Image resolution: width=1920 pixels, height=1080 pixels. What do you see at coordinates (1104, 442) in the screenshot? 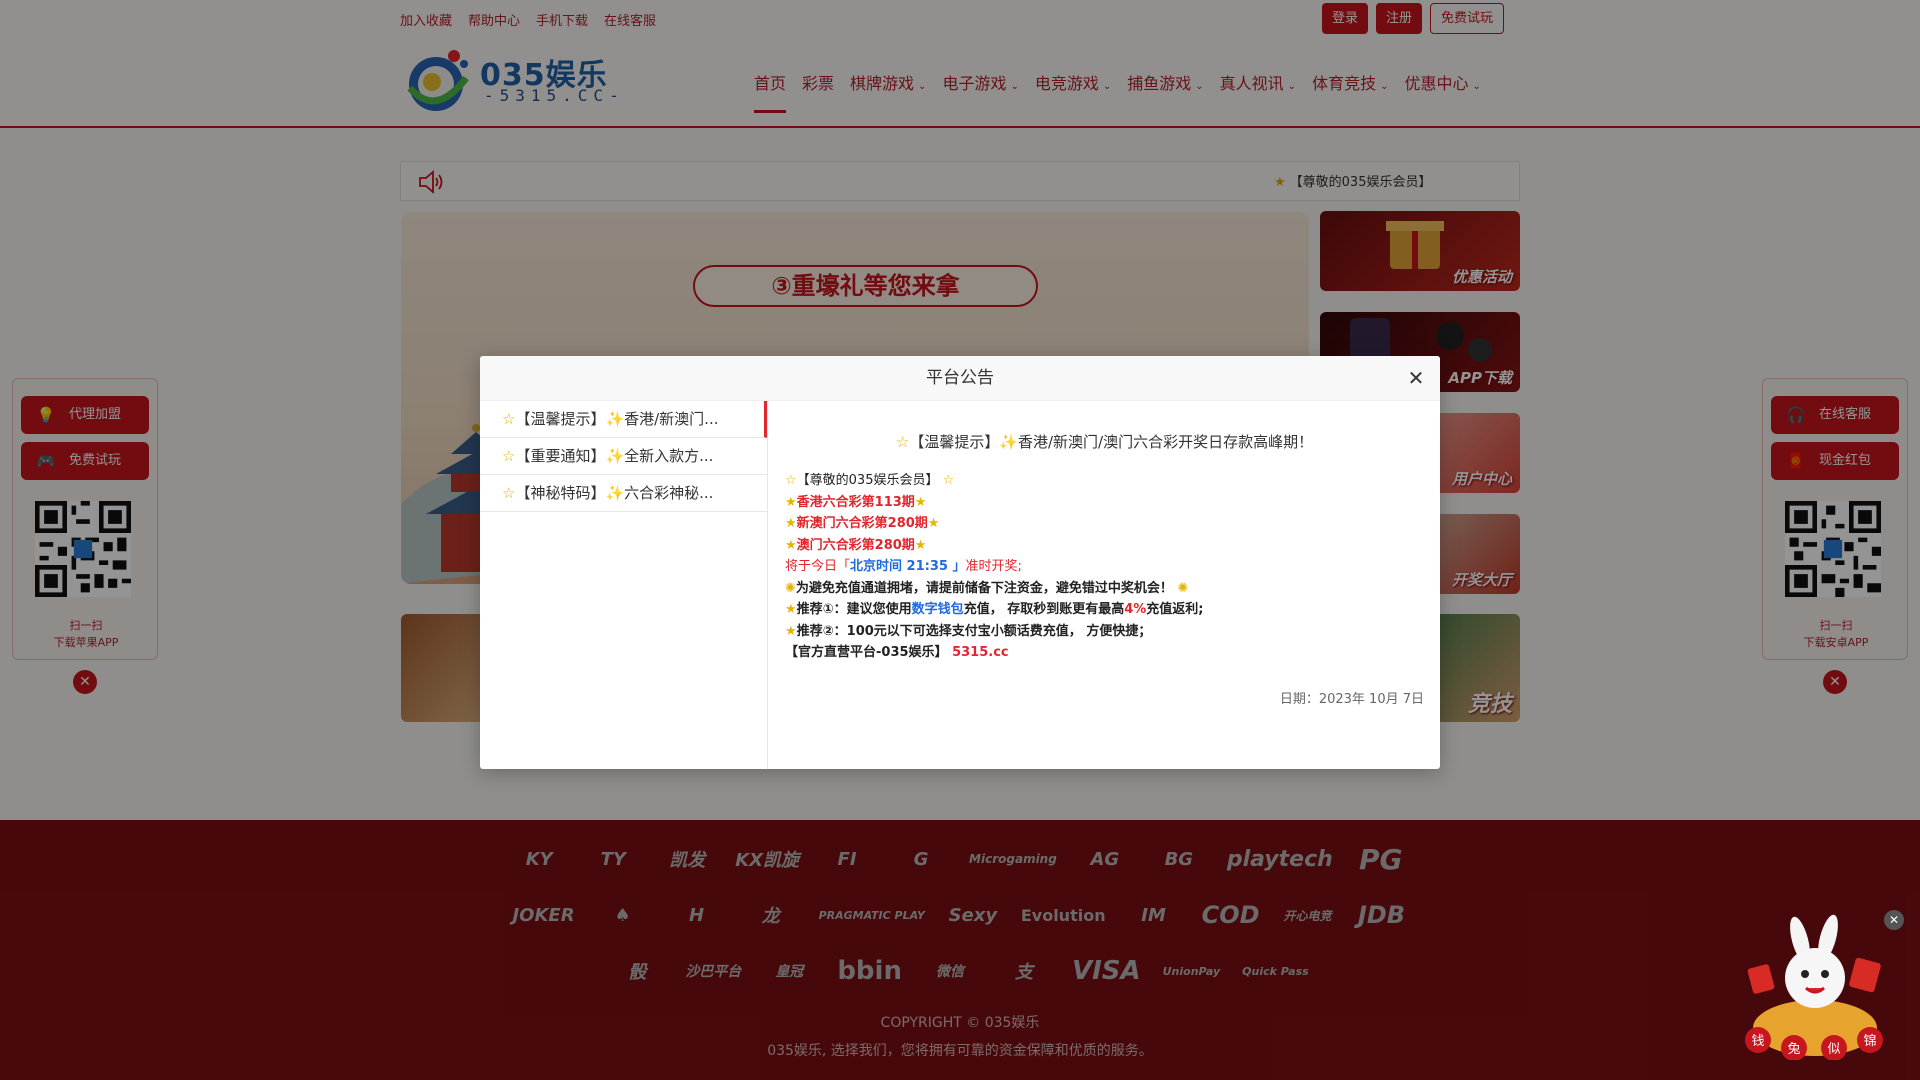
I see `announcement-heading: ☆【温馨提示】✨香港/新澳门/澳门六合彩开奖日存款高峰期！` at bounding box center [1104, 442].